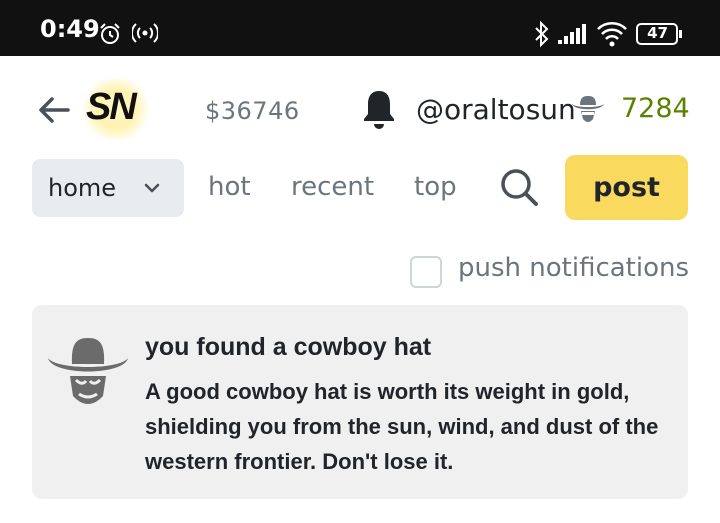  I want to click on post-button-label: post, so click(626, 187).